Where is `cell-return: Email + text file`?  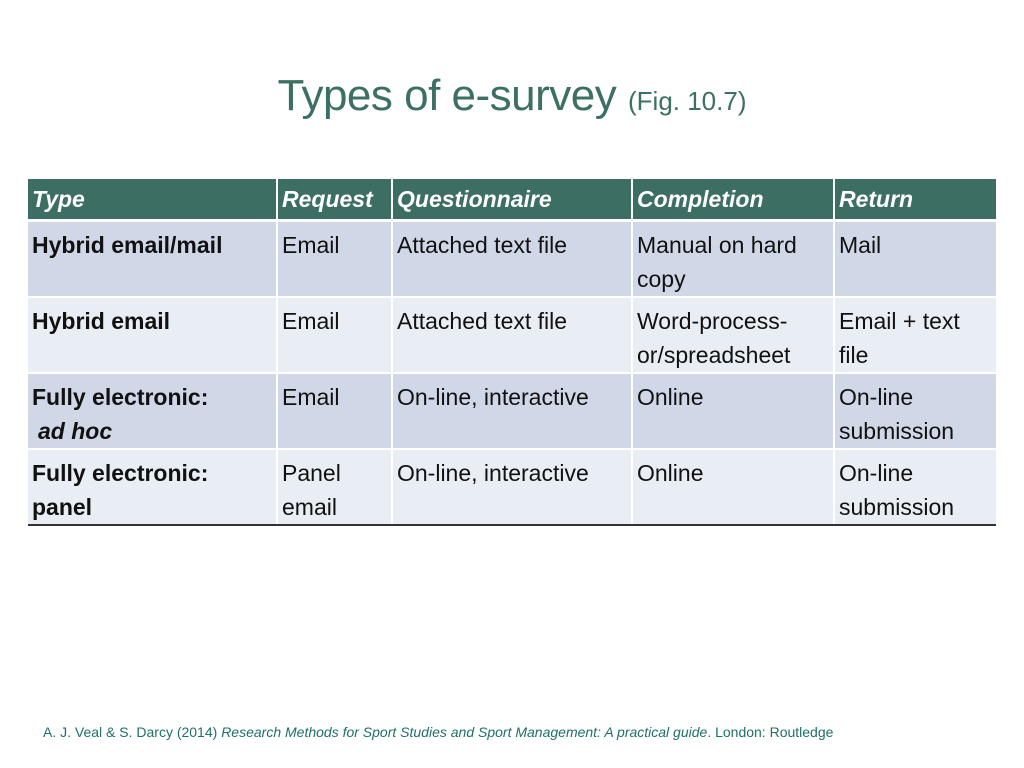
cell-return: Email + text file is located at coordinates (915, 335).